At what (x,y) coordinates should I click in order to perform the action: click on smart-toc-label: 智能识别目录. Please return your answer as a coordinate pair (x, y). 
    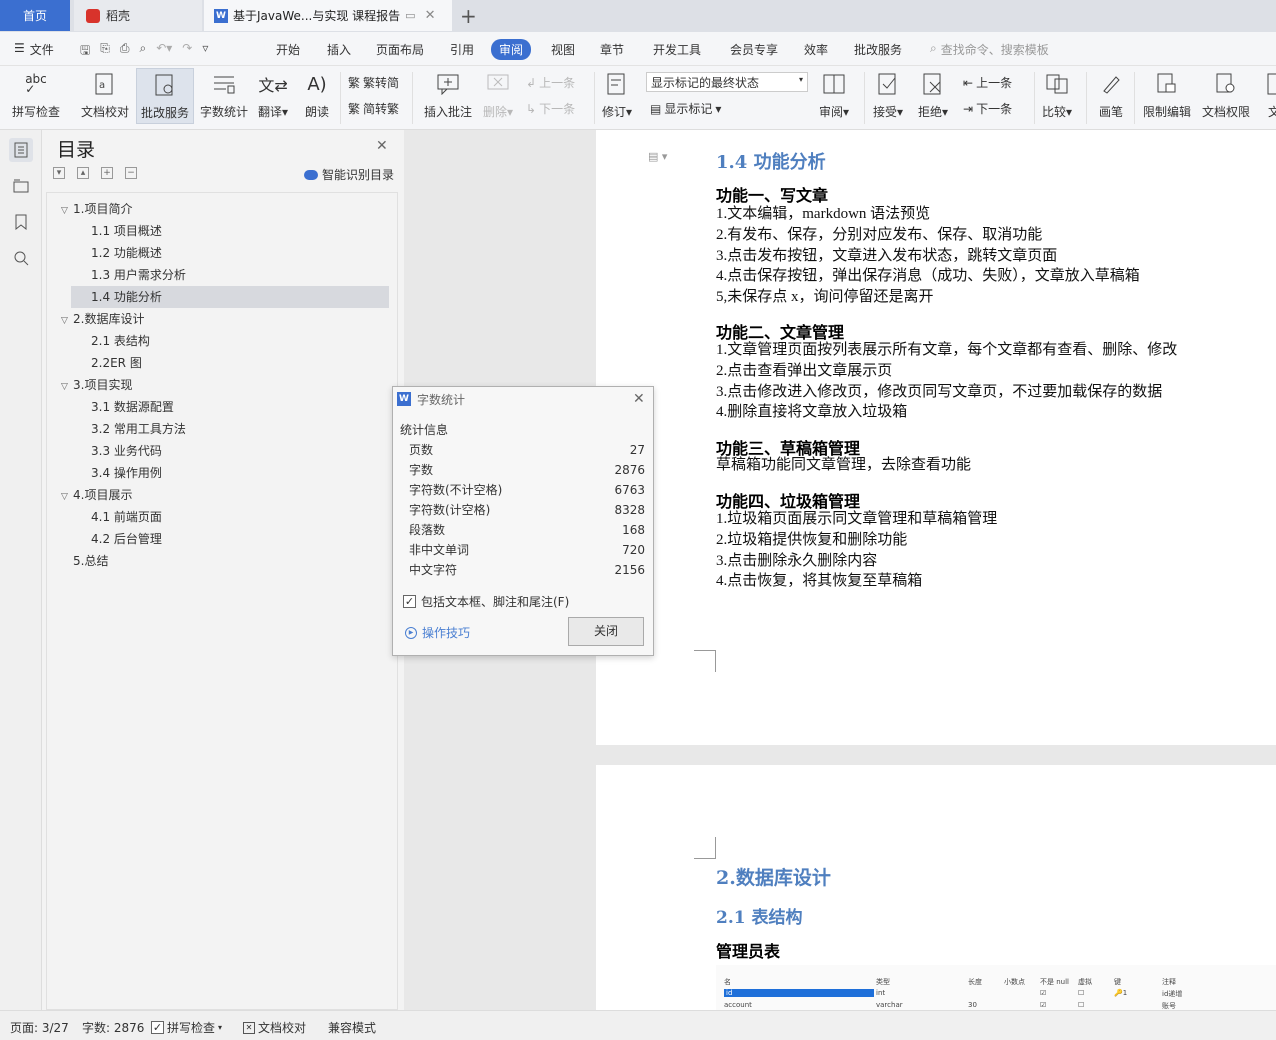
    Looking at the image, I should click on (358, 175).